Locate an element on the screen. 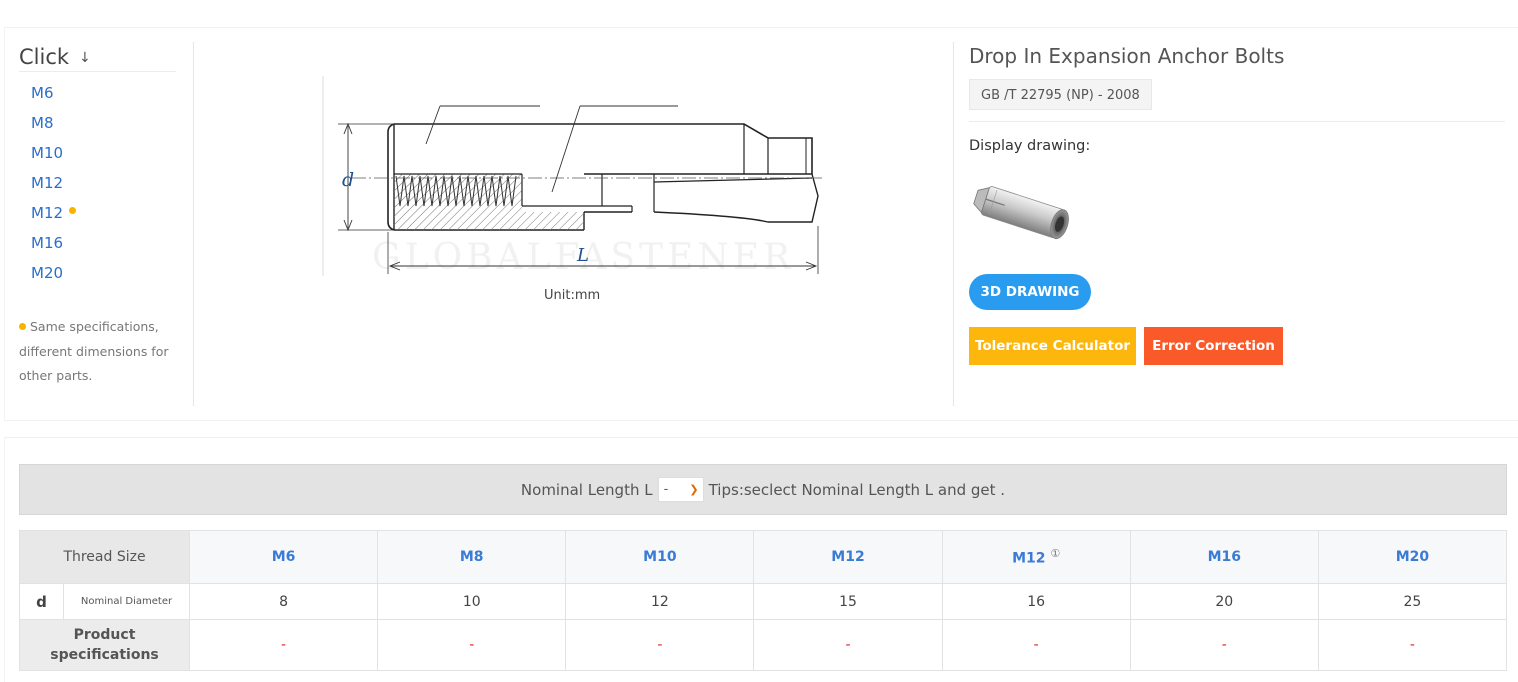 The image size is (1518, 682). column-header-m20: M20 is located at coordinates (1412, 557).